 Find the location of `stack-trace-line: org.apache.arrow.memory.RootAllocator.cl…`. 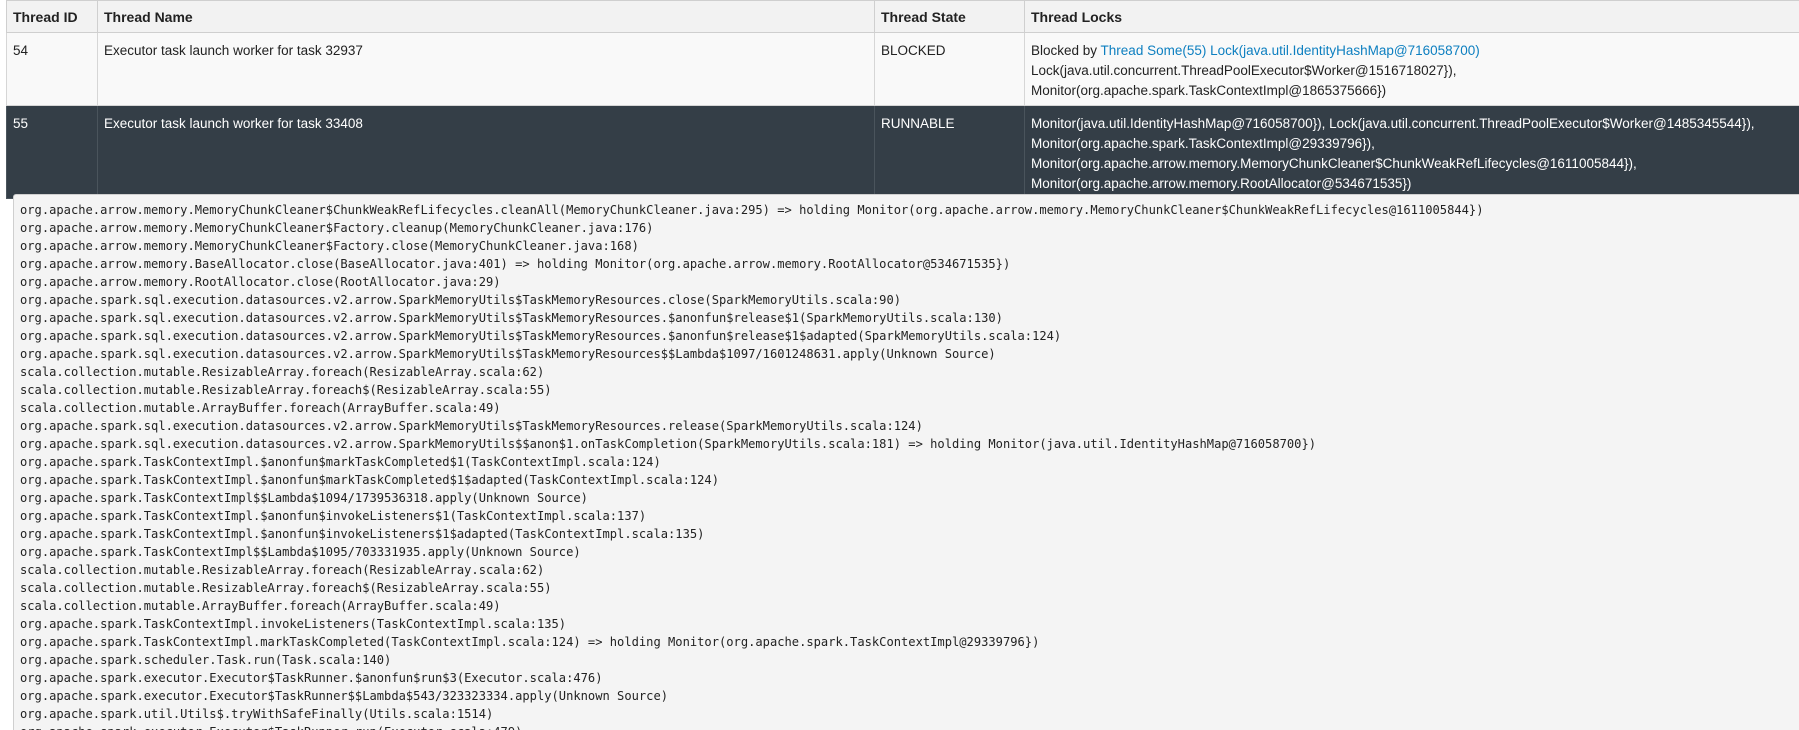

stack-trace-line: org.apache.arrow.memory.RootAllocator.cl… is located at coordinates (260, 282).